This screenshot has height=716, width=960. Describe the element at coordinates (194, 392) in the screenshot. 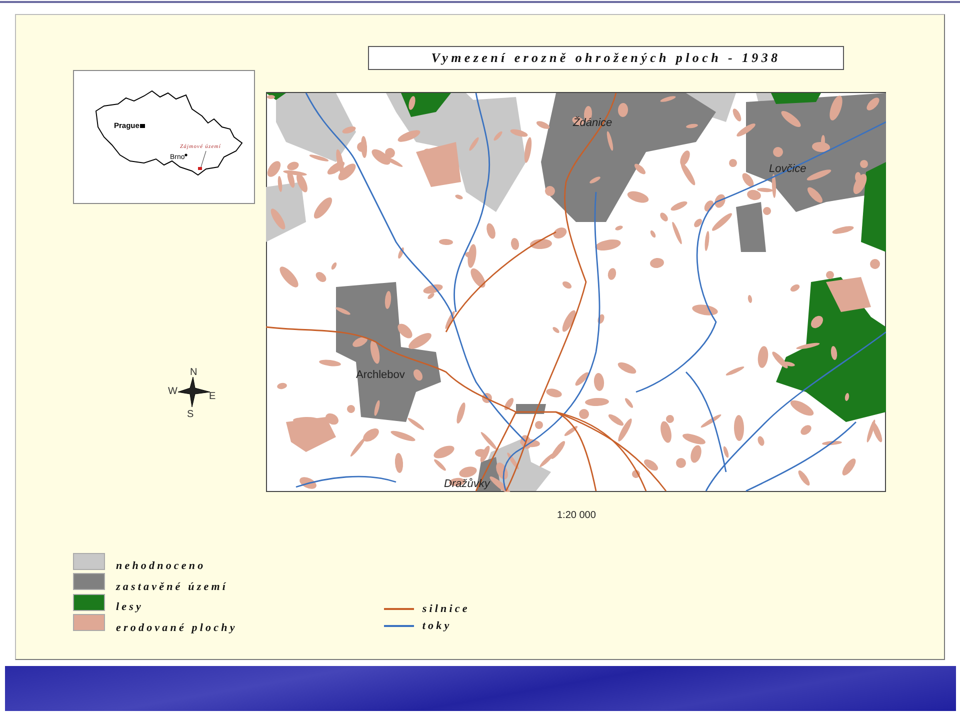

I see `compass-star-icon` at that location.